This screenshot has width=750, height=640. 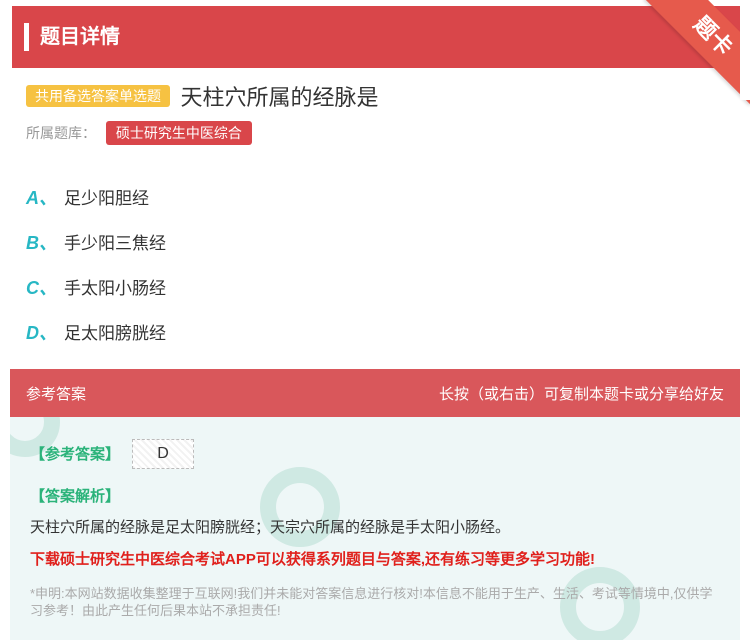 What do you see at coordinates (98, 96) in the screenshot?
I see `question-type-badge: 共用备选答案单选题` at bounding box center [98, 96].